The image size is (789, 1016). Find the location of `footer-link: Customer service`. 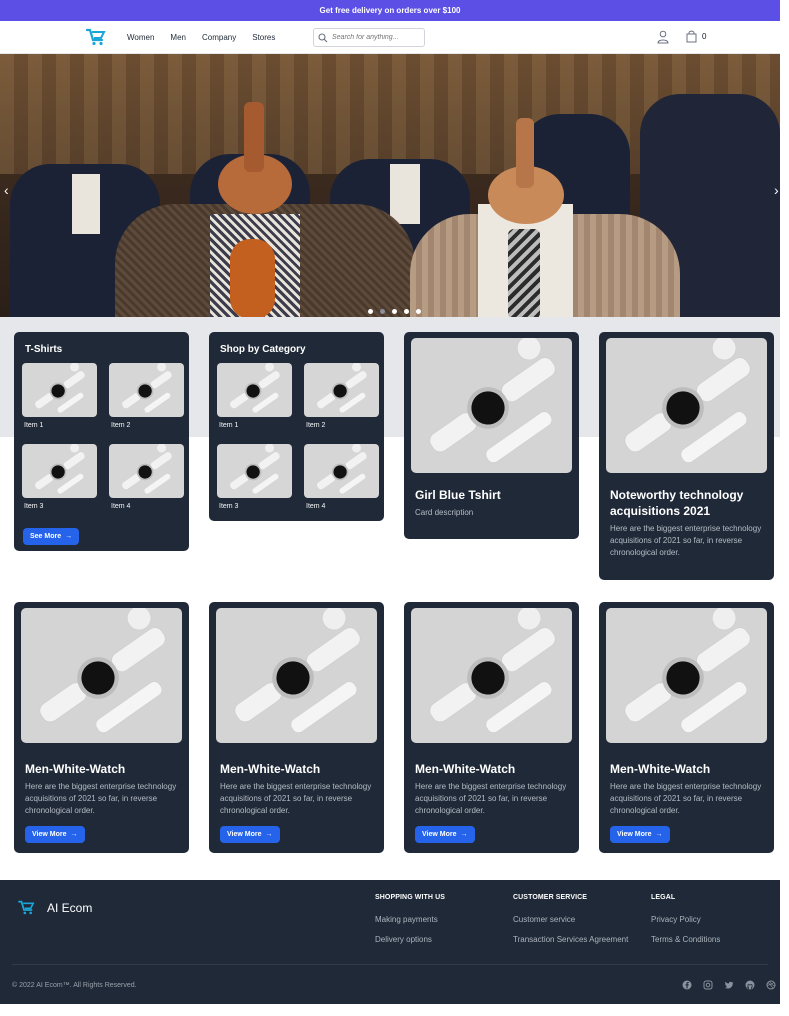

footer-link: Customer service is located at coordinates (570, 919).